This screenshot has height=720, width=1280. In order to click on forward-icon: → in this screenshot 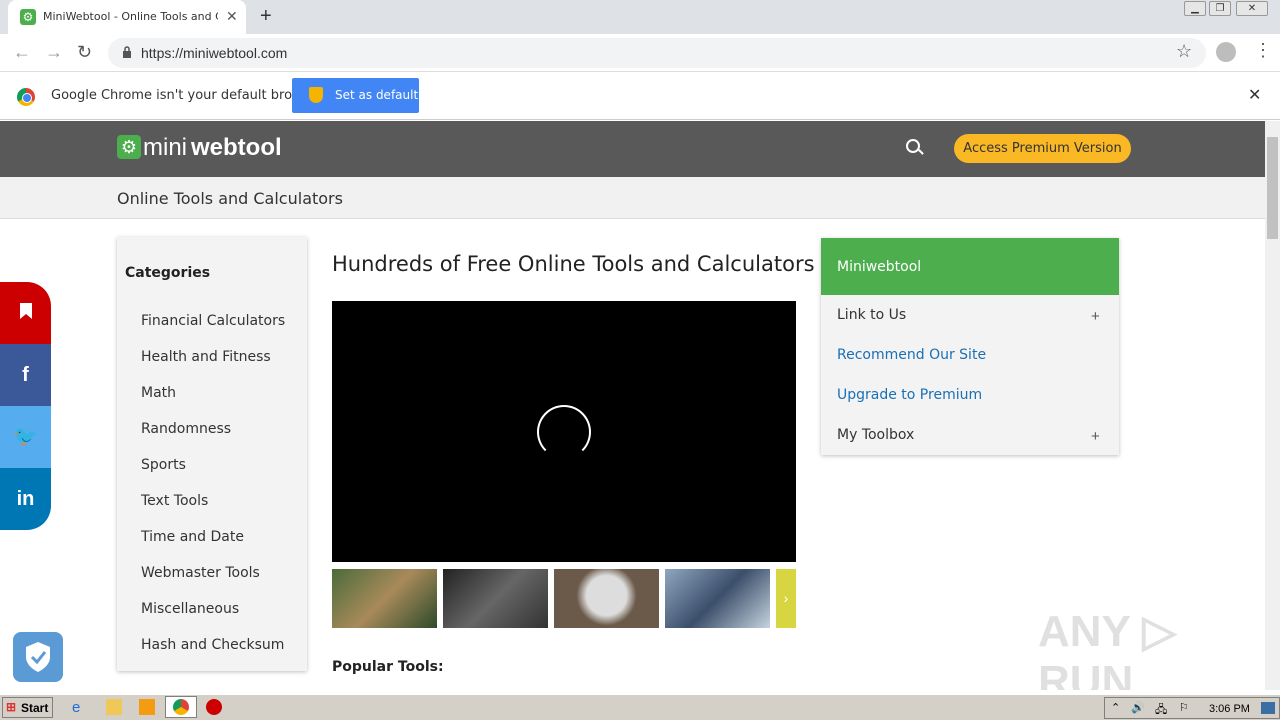, I will do `click(54, 52)`.